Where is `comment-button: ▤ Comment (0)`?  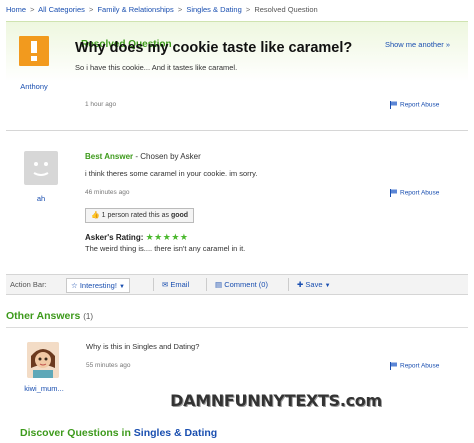 comment-button: ▤ Comment (0) is located at coordinates (241, 284).